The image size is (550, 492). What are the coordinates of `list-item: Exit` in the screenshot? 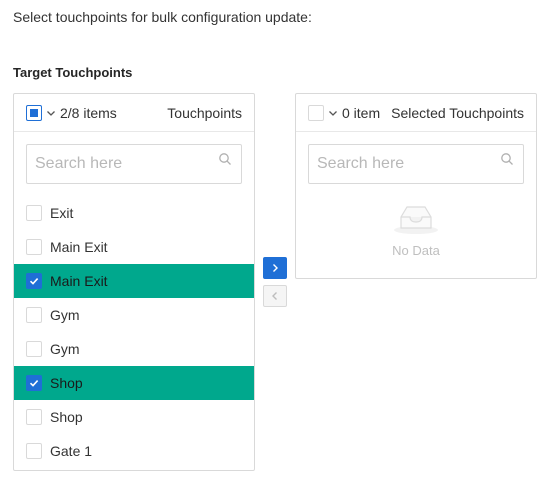 It's located at (134, 213).